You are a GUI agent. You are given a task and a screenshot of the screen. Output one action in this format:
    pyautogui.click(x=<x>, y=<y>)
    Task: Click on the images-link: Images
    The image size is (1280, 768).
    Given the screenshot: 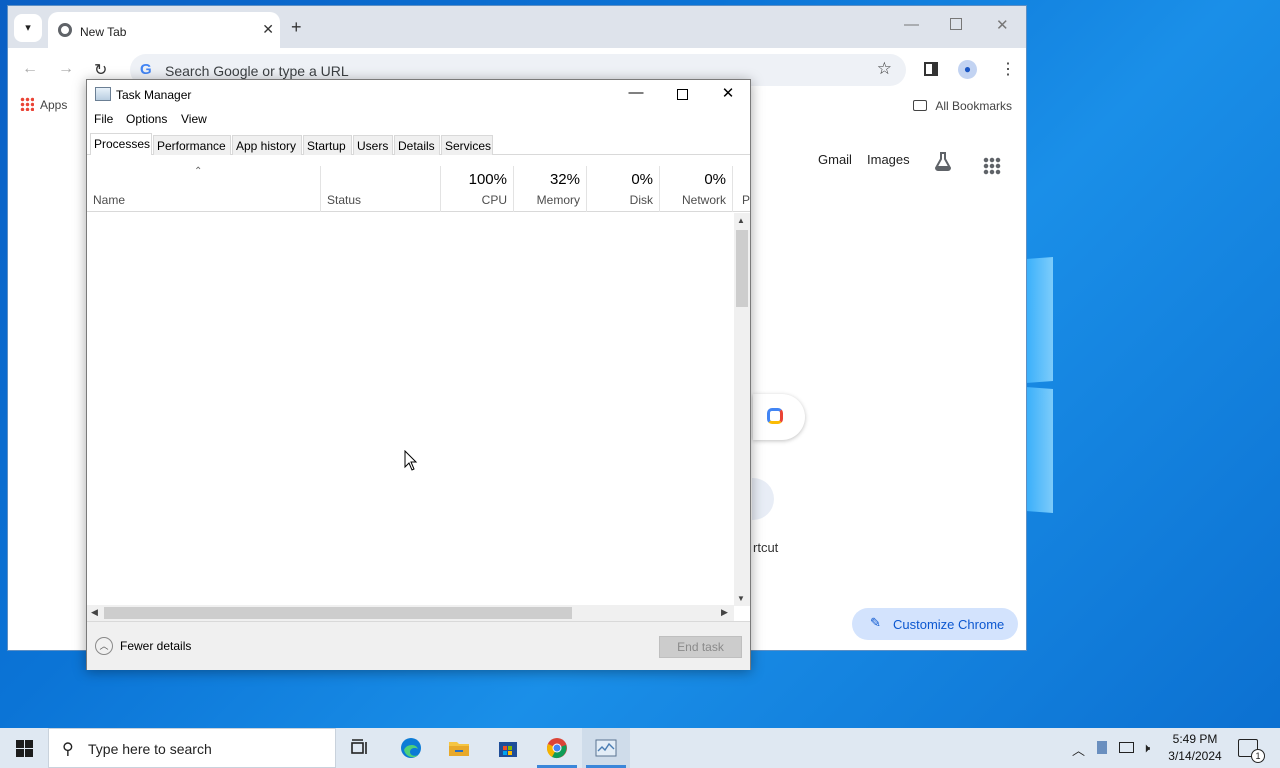 What is the action you would take?
    pyautogui.click(x=888, y=159)
    